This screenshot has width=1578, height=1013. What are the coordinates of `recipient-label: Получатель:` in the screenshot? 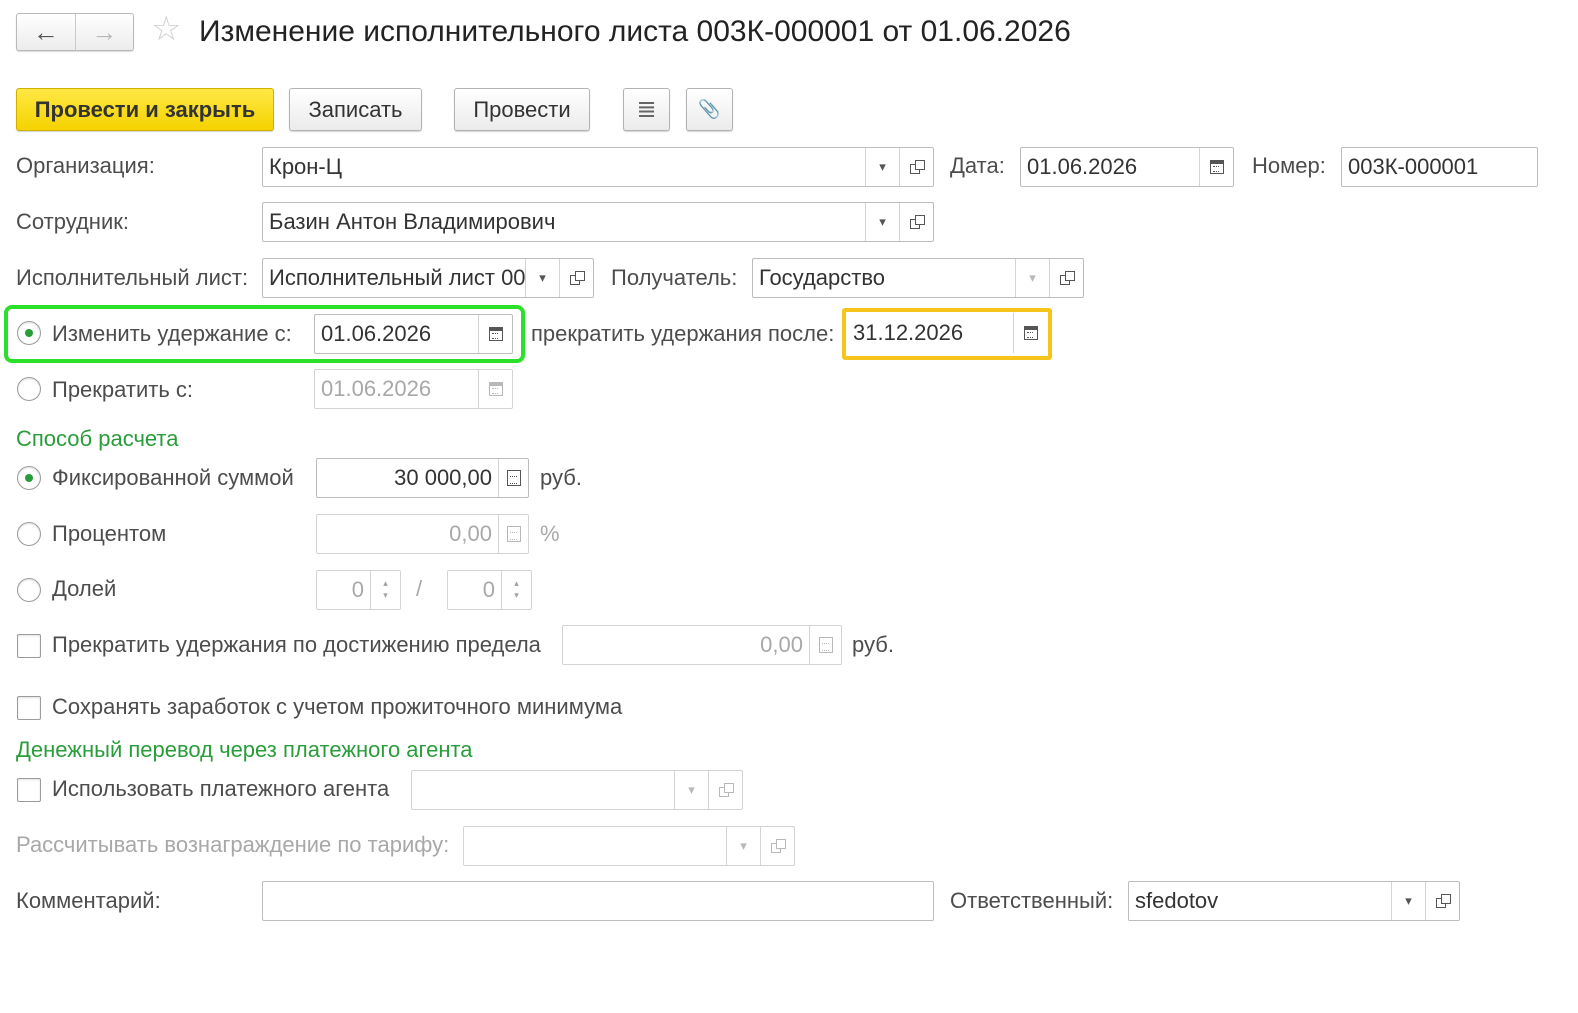 It's located at (674, 277).